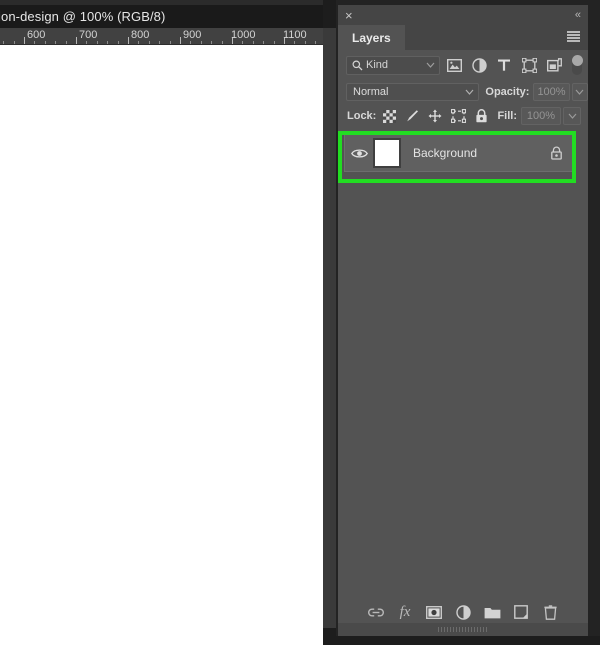  I want to click on filter-kind-select: Kind, so click(393, 65).